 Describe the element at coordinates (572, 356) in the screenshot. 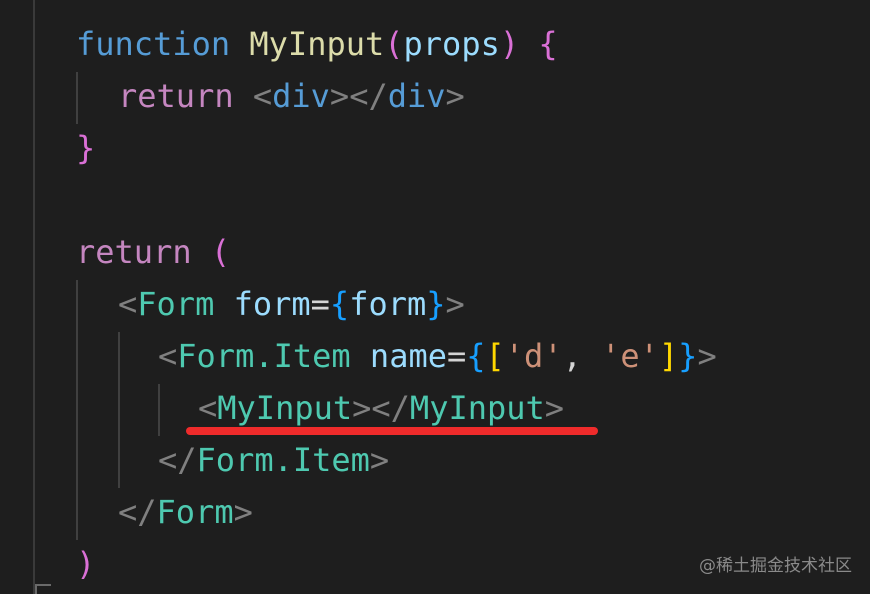

I see `comma: ,` at that location.